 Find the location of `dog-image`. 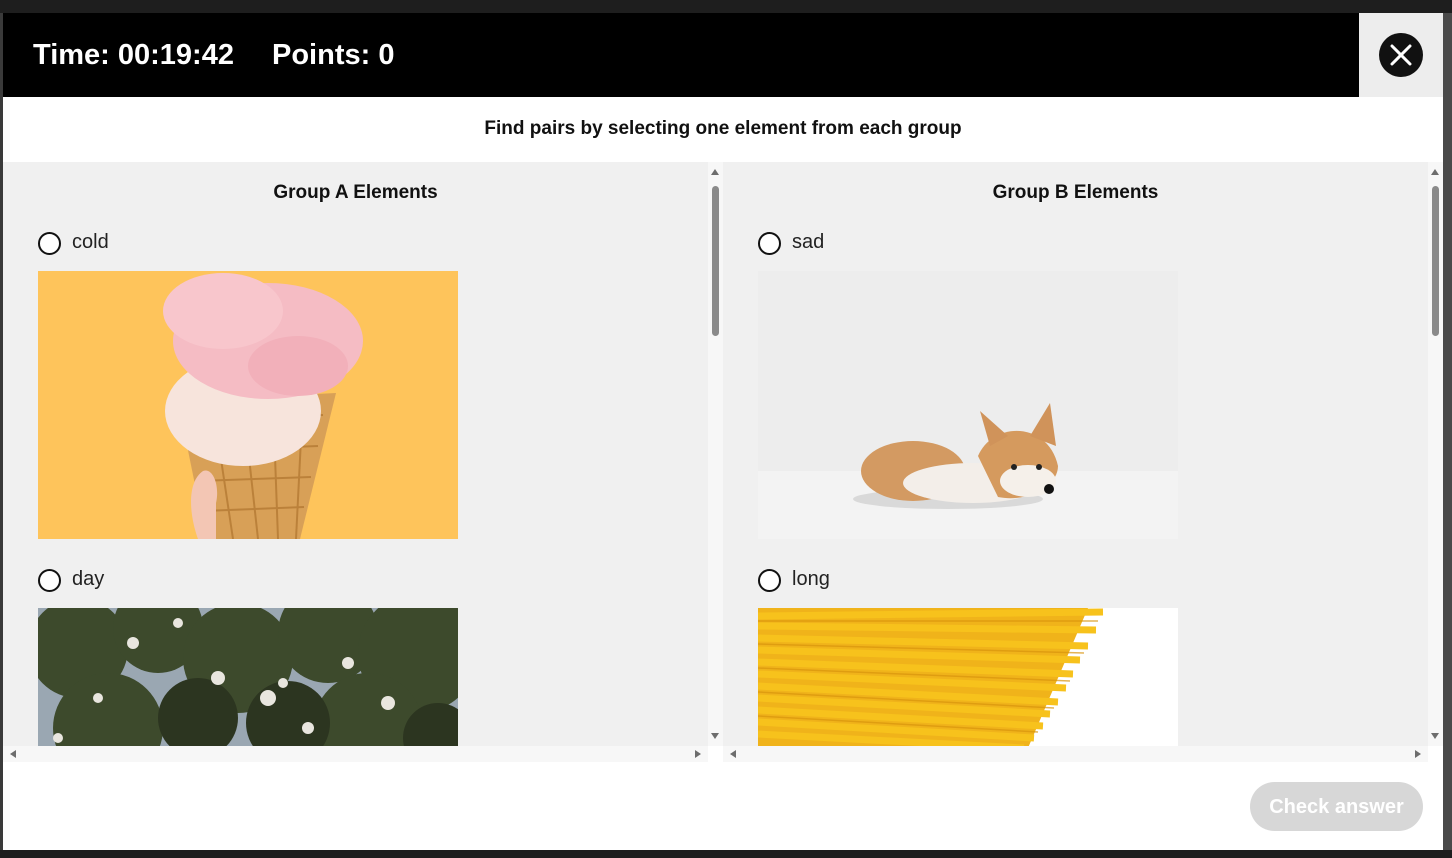

dog-image is located at coordinates (968, 405).